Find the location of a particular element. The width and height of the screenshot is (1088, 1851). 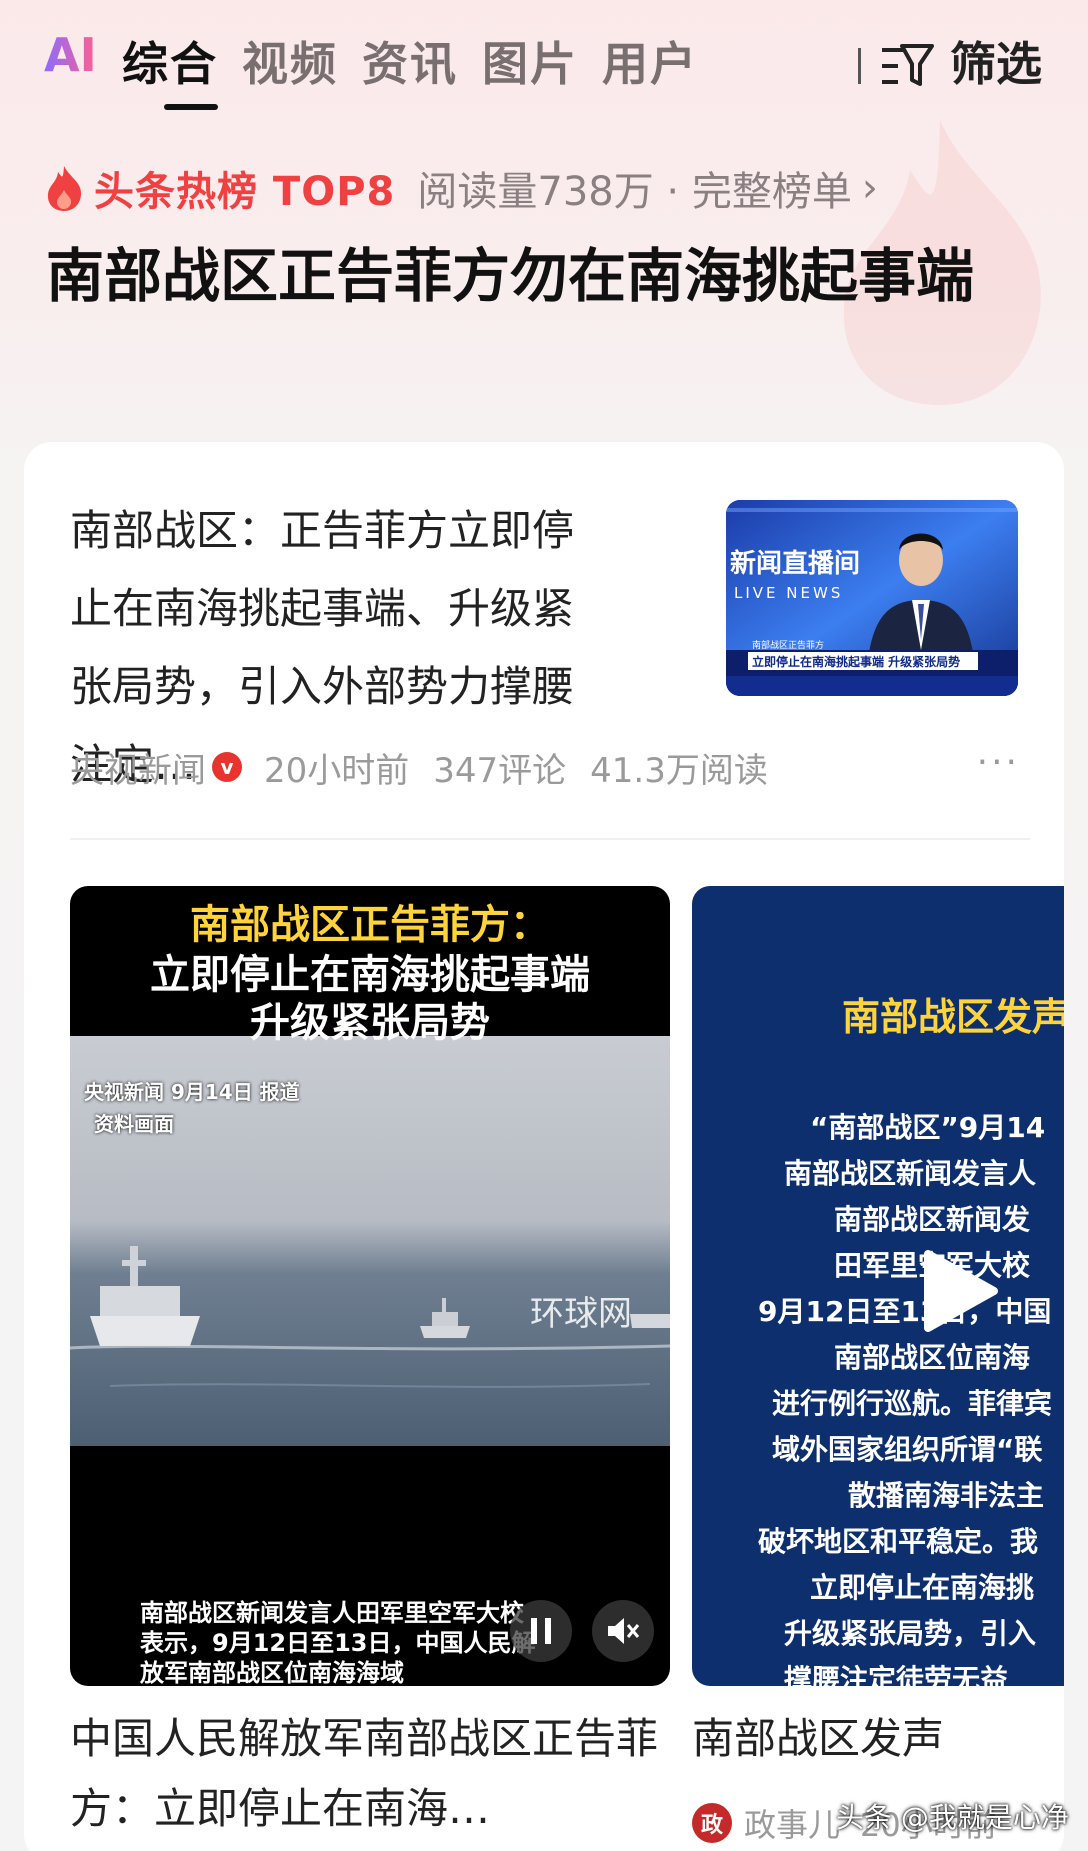

video2-line: 南部战区位南海 is located at coordinates (932, 1357).